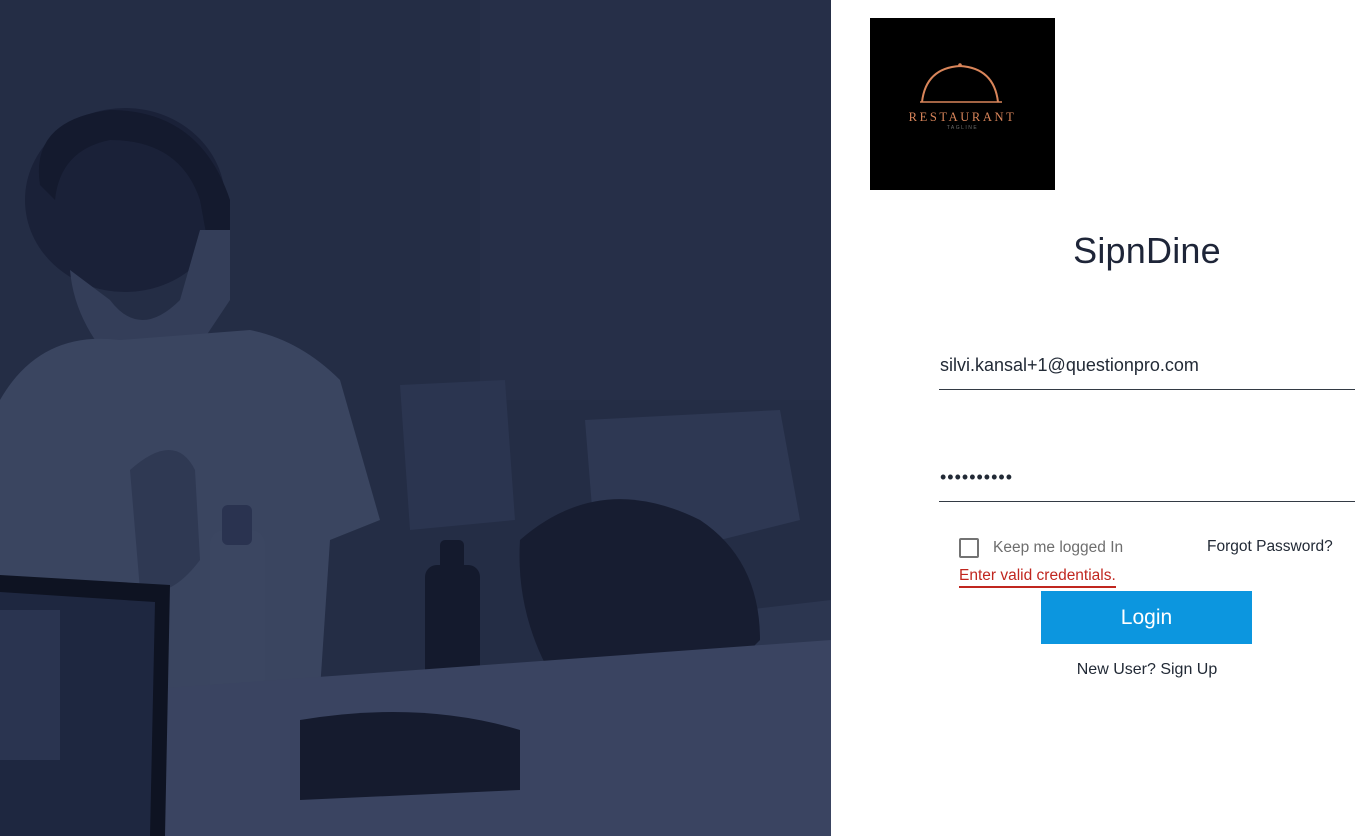  Describe the element at coordinates (962, 117) in the screenshot. I see `logo-wordmark: RESTAURANT` at that location.